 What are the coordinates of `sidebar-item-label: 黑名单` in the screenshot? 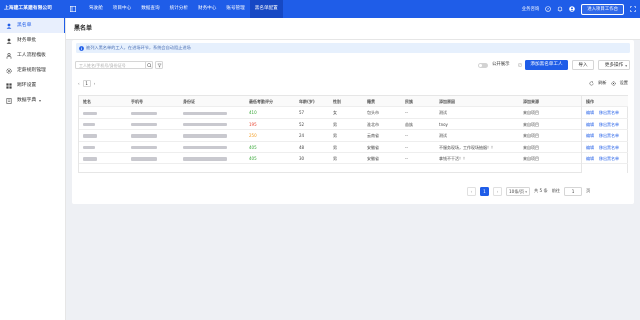 It's located at (24, 25).